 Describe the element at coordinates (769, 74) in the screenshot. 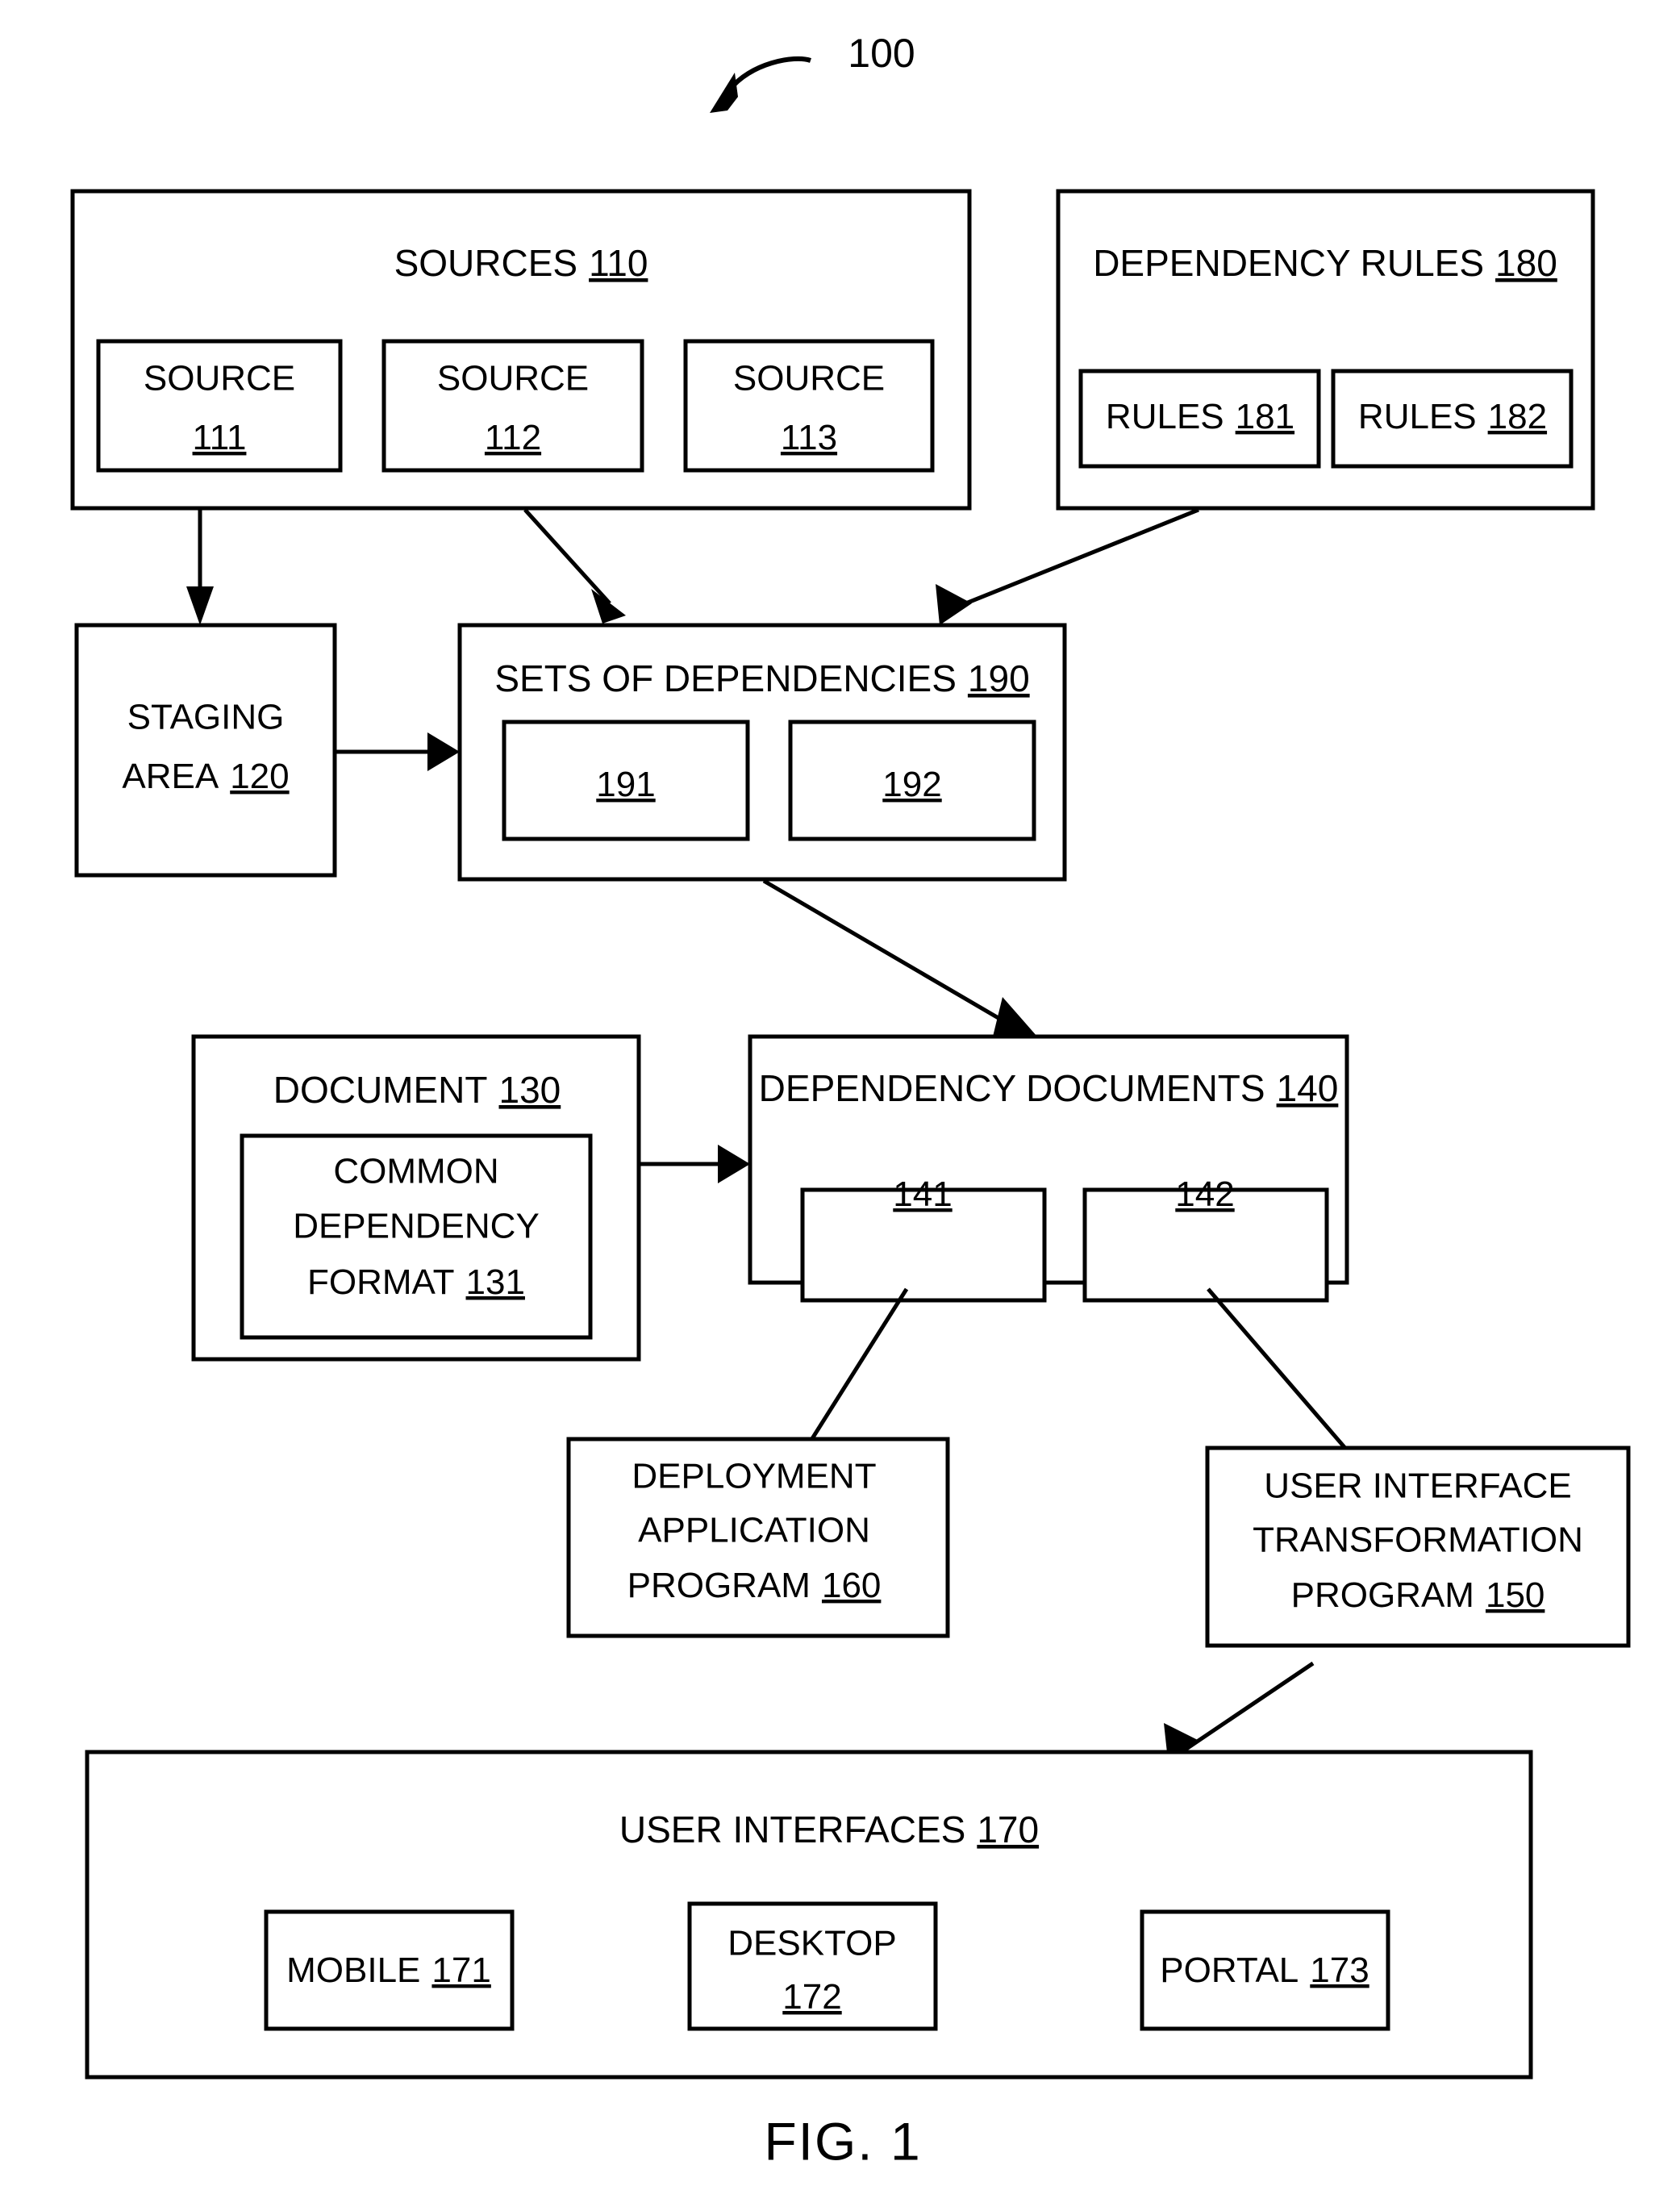

I see `system-callout-curve` at that location.